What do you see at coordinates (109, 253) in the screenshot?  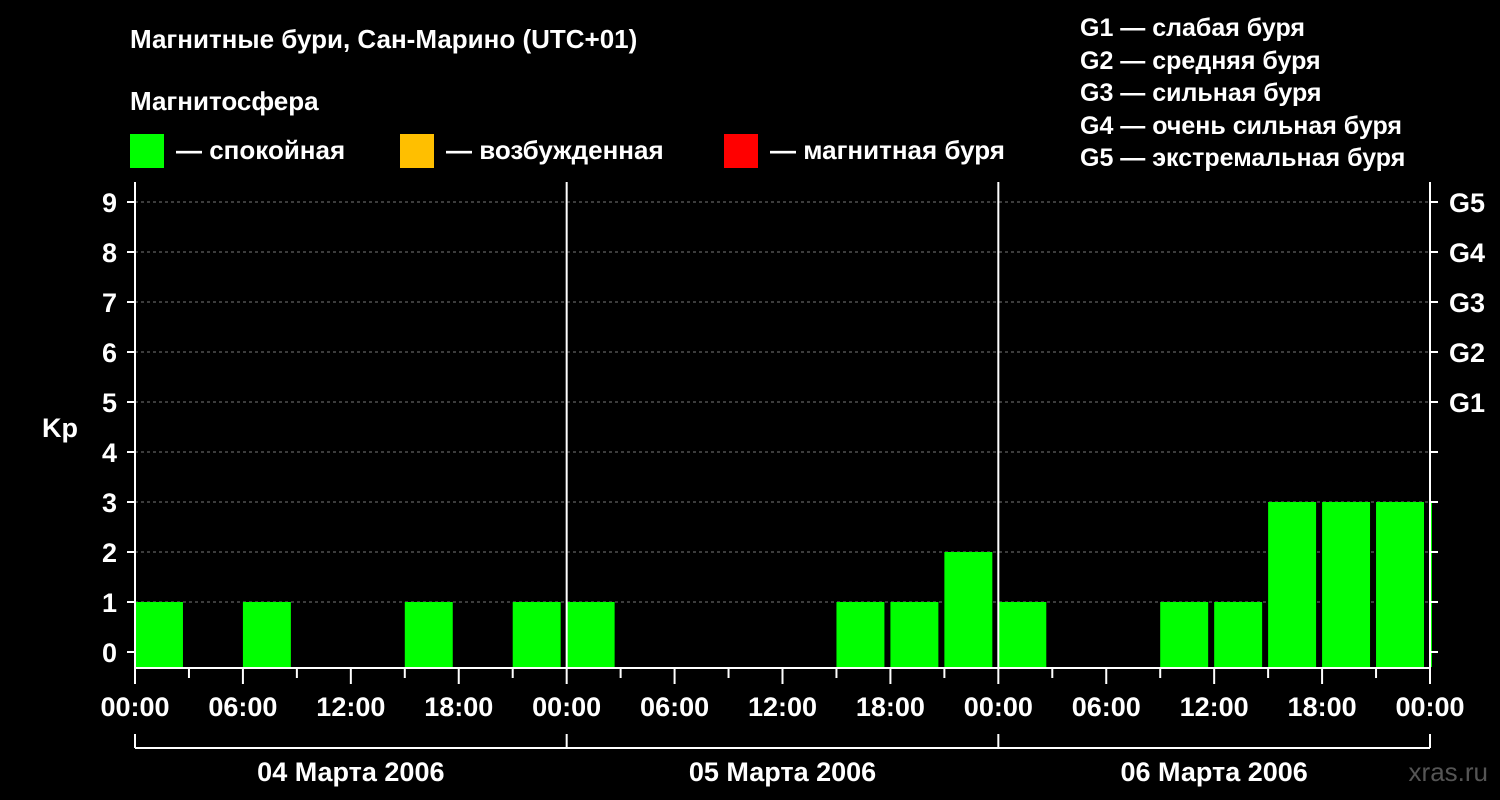 I see `y-tick-label: 8` at bounding box center [109, 253].